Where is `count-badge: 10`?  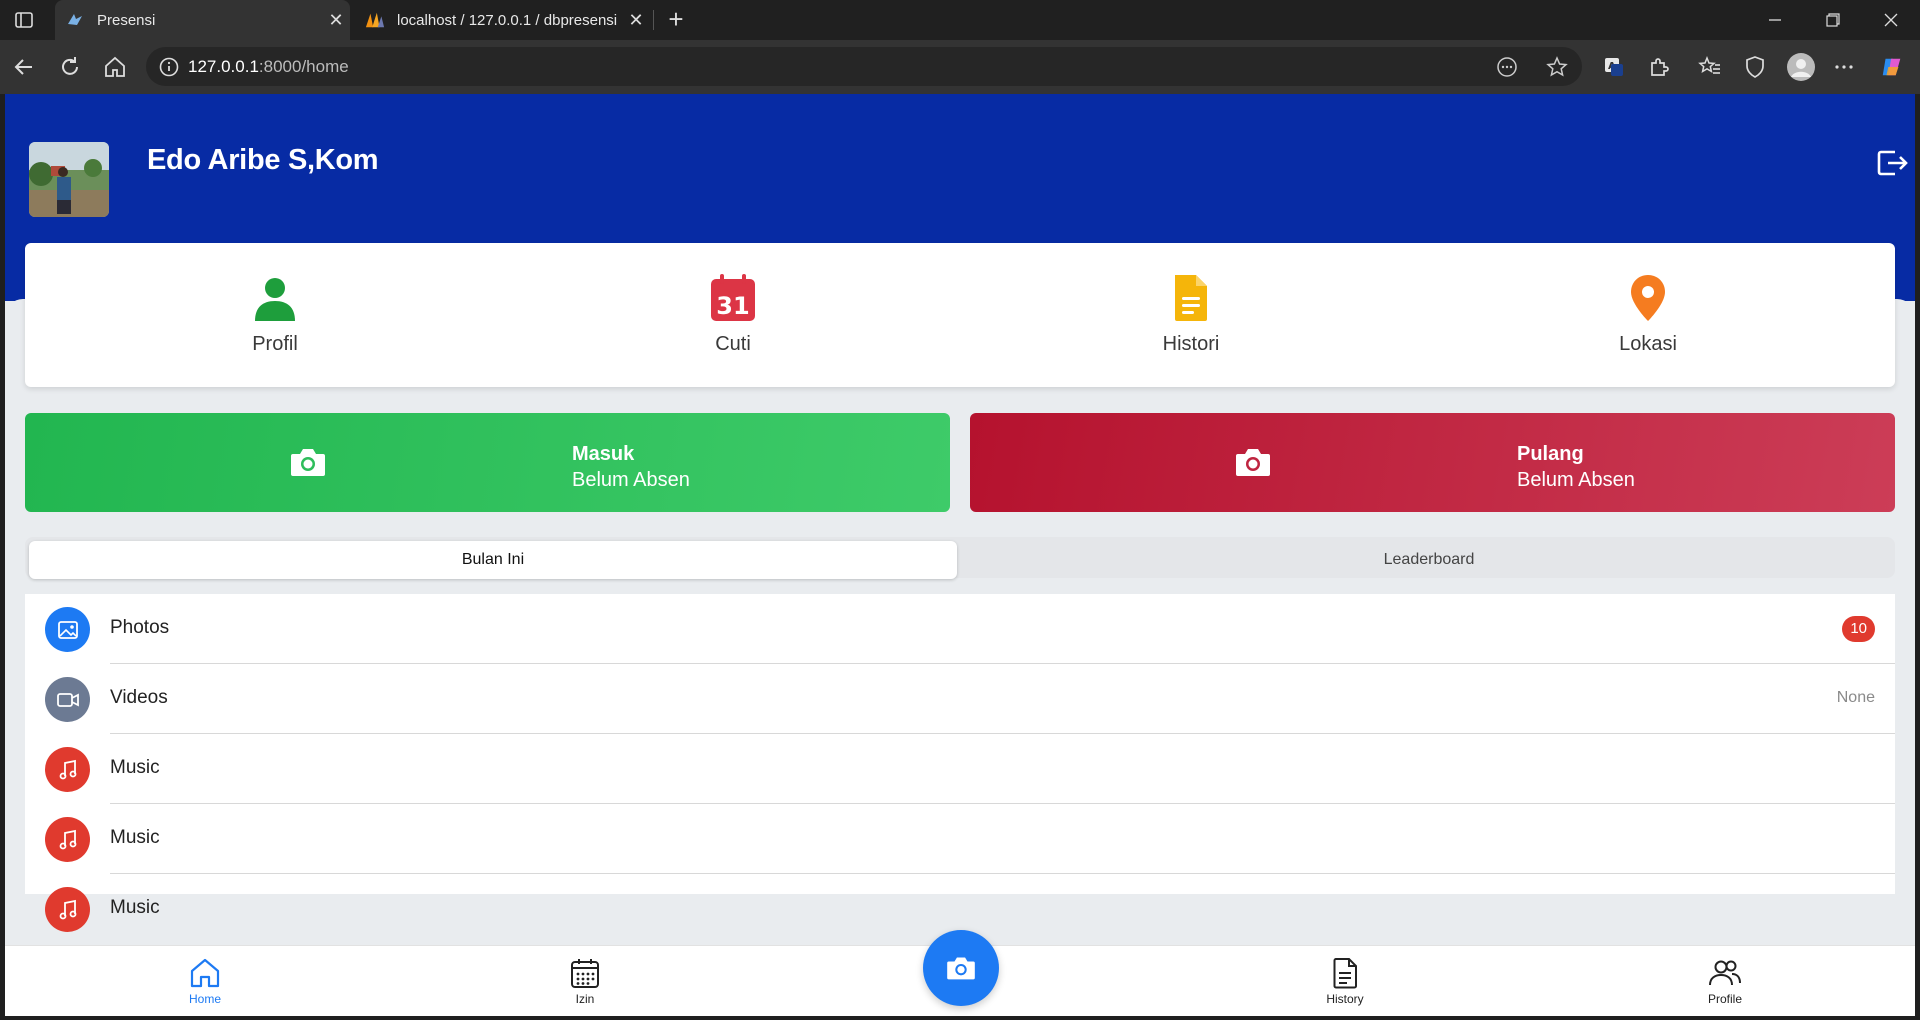
count-badge: 10 is located at coordinates (1858, 629).